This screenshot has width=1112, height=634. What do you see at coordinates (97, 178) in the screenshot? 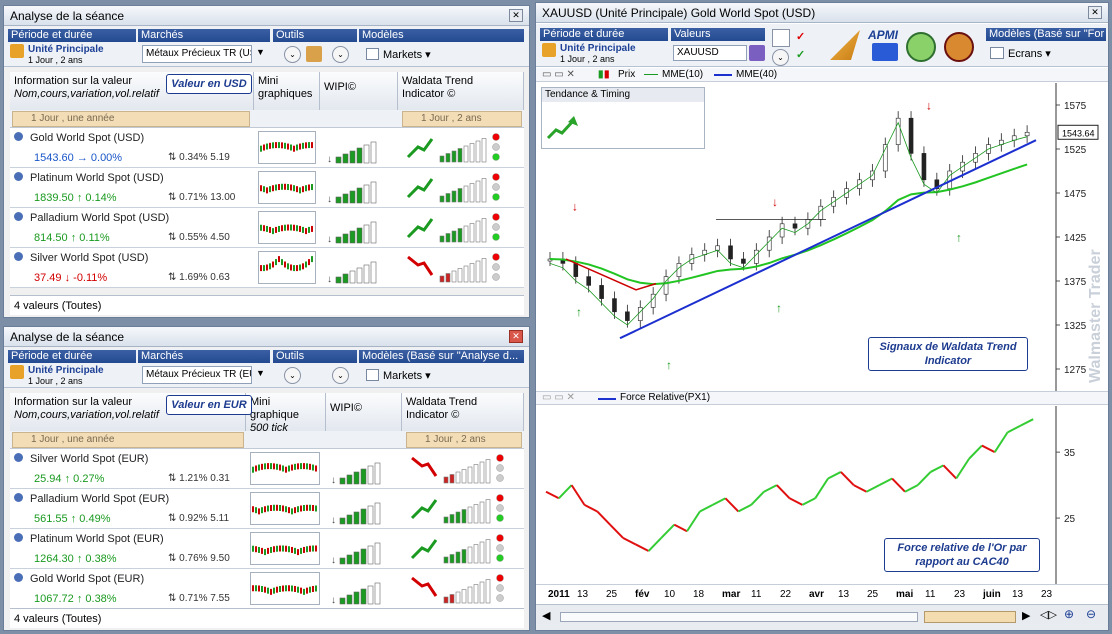
I see `row-name: Platinum World Spot (USD)` at bounding box center [97, 178].